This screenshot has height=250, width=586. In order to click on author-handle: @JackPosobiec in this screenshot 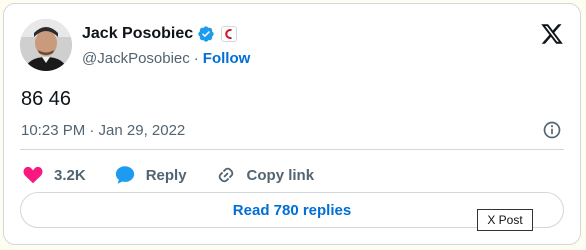, I will do `click(136, 58)`.